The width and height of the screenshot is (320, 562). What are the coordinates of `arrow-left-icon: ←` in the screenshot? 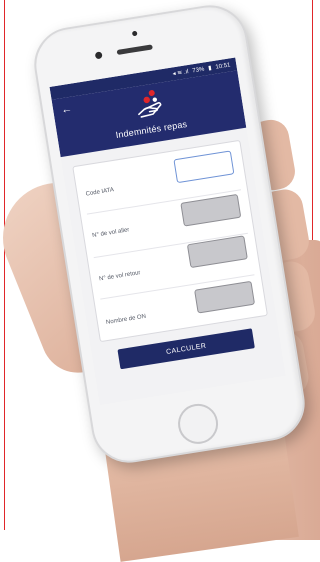 It's located at (66, 110).